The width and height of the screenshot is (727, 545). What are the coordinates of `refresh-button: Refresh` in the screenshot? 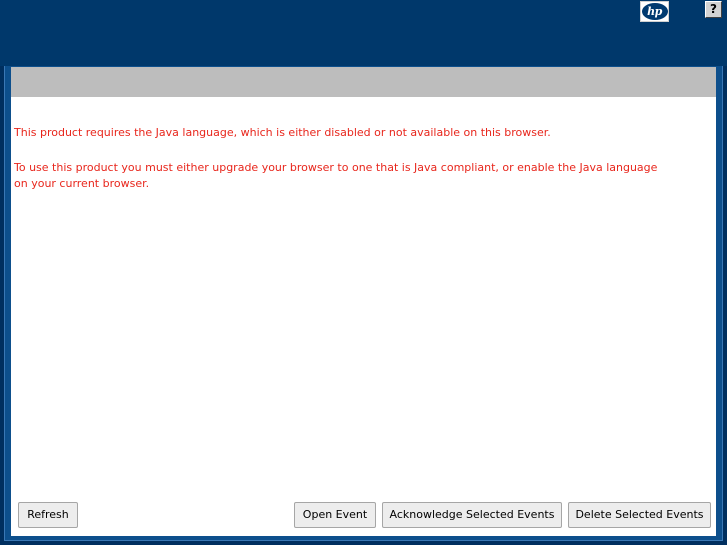 It's located at (48, 515).